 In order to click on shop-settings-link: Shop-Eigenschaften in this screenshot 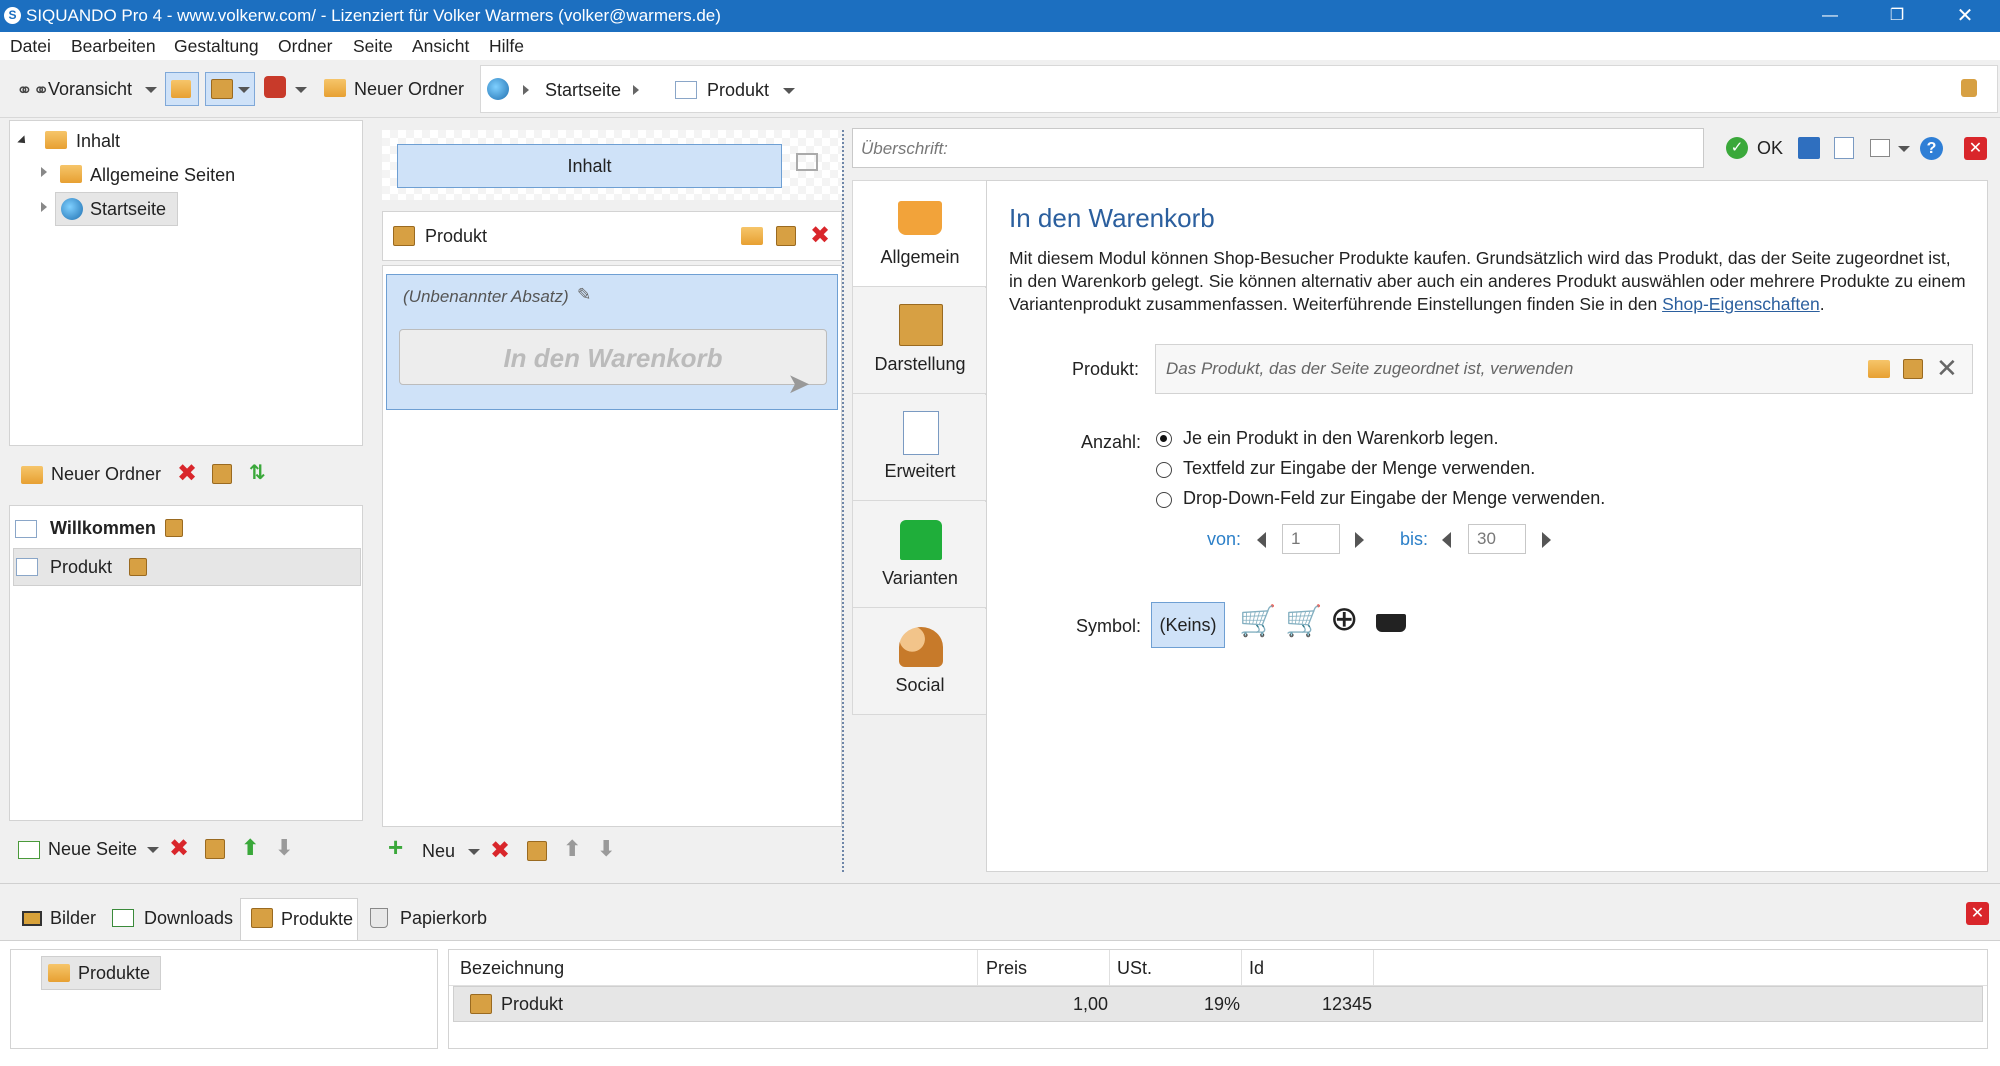, I will do `click(1741, 304)`.